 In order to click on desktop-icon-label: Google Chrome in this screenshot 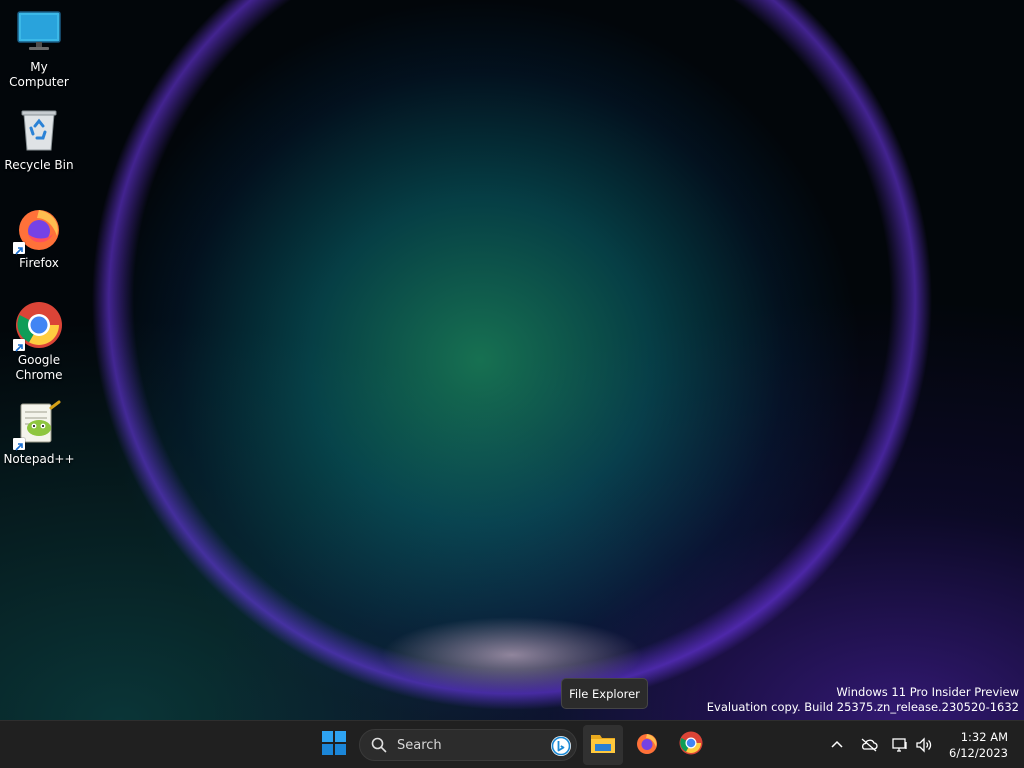, I will do `click(38, 368)`.